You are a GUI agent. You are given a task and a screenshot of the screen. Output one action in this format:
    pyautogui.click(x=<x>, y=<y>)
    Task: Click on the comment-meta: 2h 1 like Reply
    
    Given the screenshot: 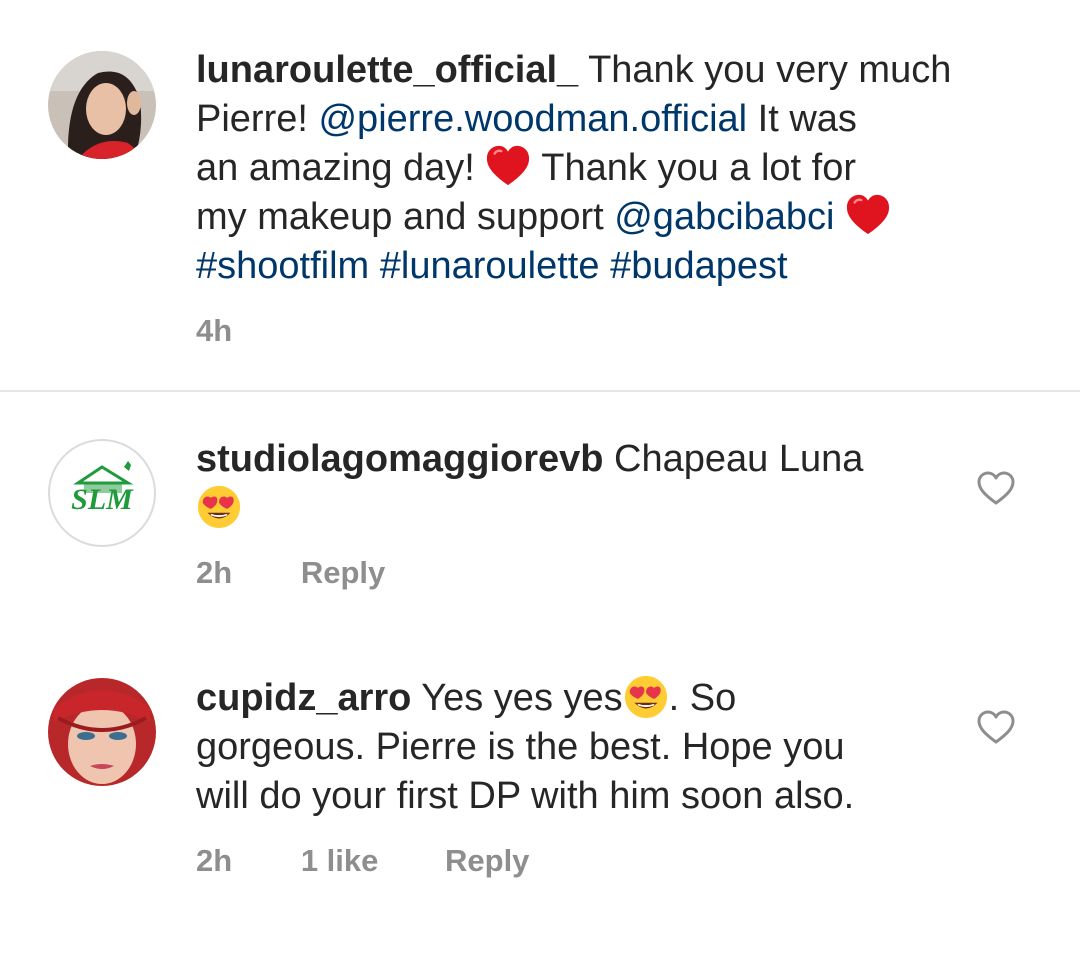 What is the action you would take?
    pyautogui.click(x=362, y=861)
    